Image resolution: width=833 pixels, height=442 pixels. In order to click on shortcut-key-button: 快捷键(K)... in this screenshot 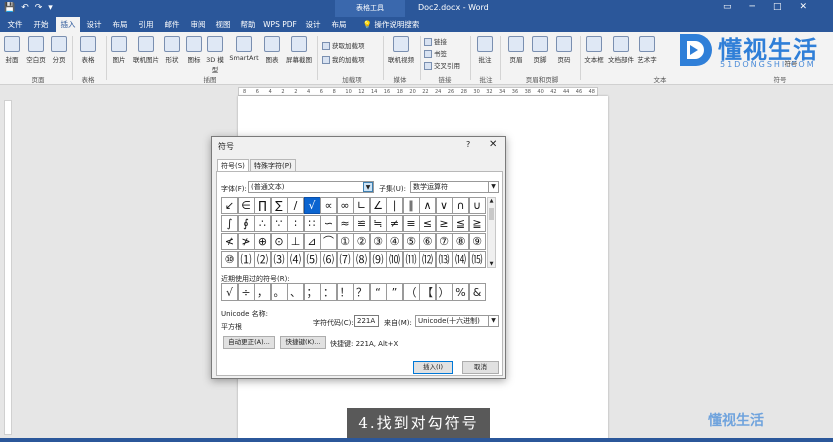, I will do `click(303, 342)`.